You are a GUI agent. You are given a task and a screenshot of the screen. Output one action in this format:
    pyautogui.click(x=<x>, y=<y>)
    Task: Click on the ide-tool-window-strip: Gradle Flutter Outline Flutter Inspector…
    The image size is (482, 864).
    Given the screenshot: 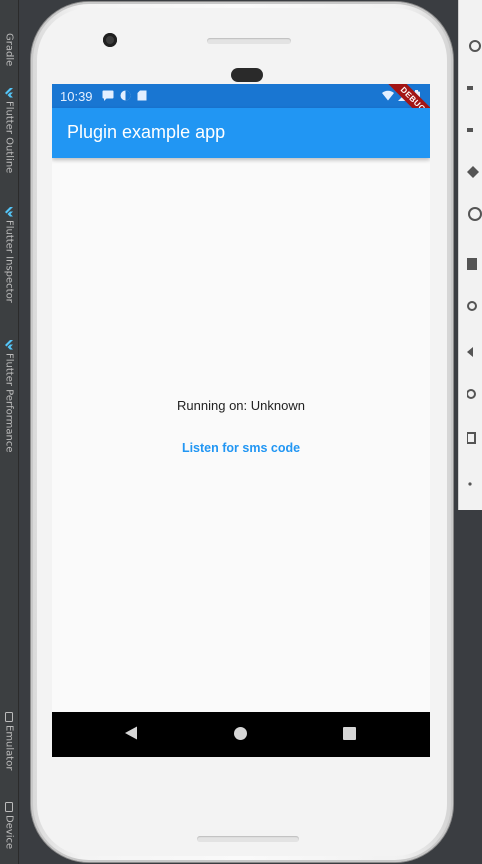 What is the action you would take?
    pyautogui.click(x=9, y=432)
    